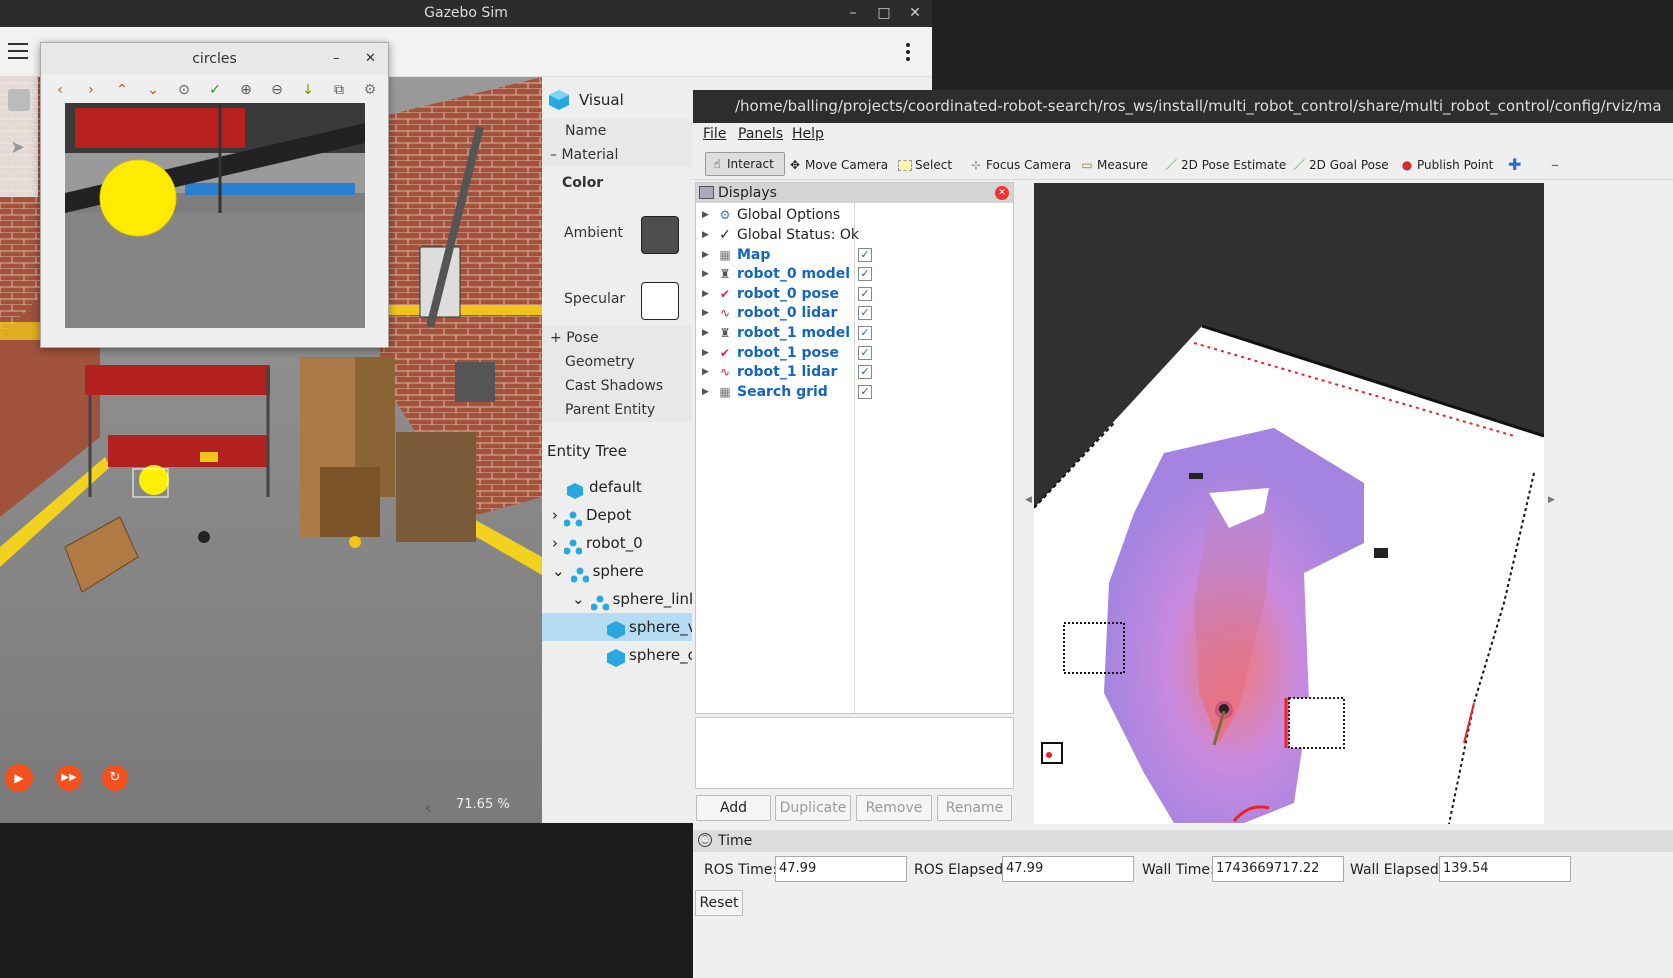 Image resolution: width=1673 pixels, height=978 pixels. I want to click on specular-color-swatch, so click(660, 301).